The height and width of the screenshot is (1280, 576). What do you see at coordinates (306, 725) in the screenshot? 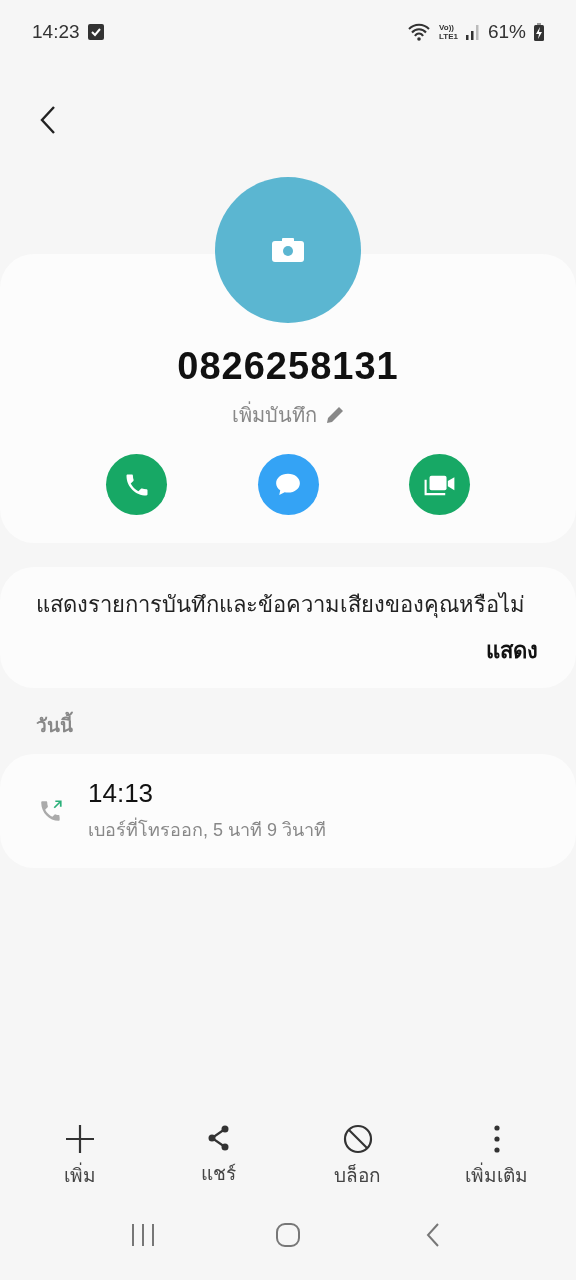
I see `section-heading: วันนี้` at bounding box center [306, 725].